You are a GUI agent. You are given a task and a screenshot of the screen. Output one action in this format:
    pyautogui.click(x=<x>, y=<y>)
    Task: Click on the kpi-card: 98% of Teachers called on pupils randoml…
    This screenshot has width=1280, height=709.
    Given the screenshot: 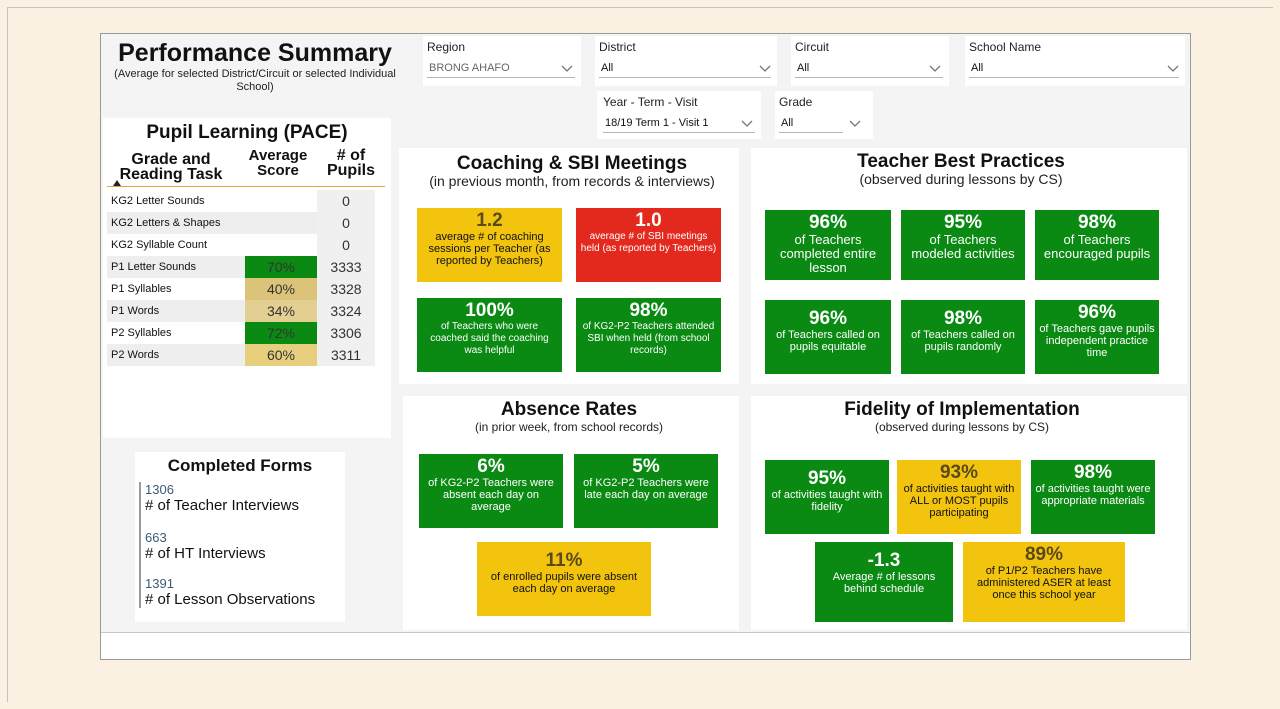 What is the action you would take?
    pyautogui.click(x=963, y=337)
    